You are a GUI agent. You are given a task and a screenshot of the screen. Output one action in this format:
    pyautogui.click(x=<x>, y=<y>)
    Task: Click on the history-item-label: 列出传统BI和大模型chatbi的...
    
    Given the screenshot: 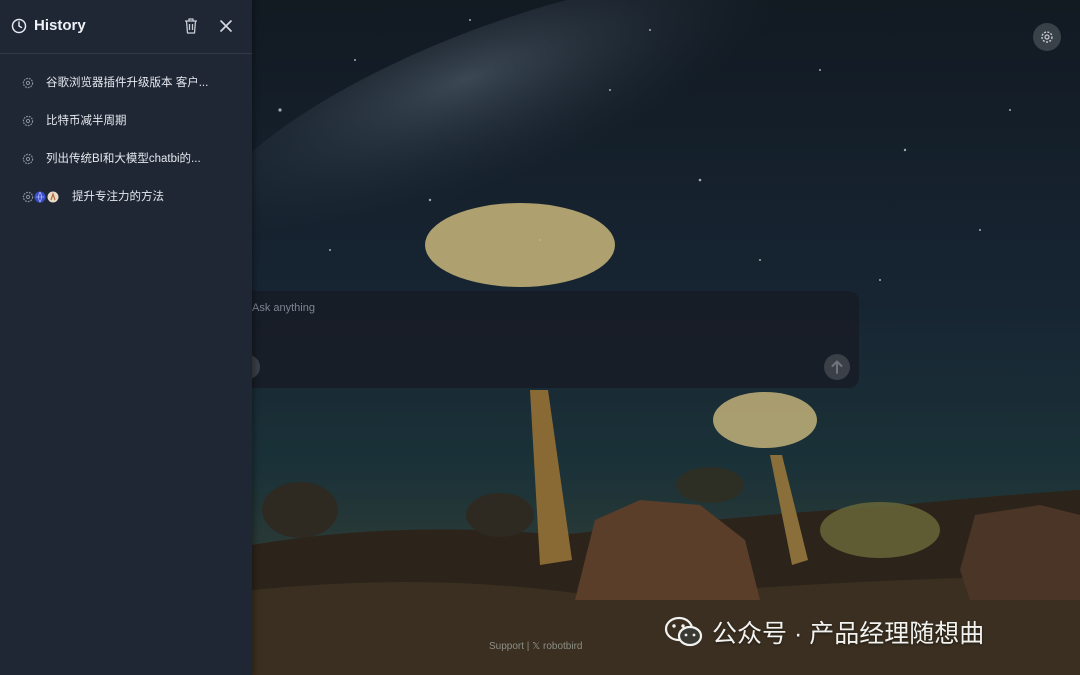 What is the action you would take?
    pyautogui.click(x=123, y=159)
    